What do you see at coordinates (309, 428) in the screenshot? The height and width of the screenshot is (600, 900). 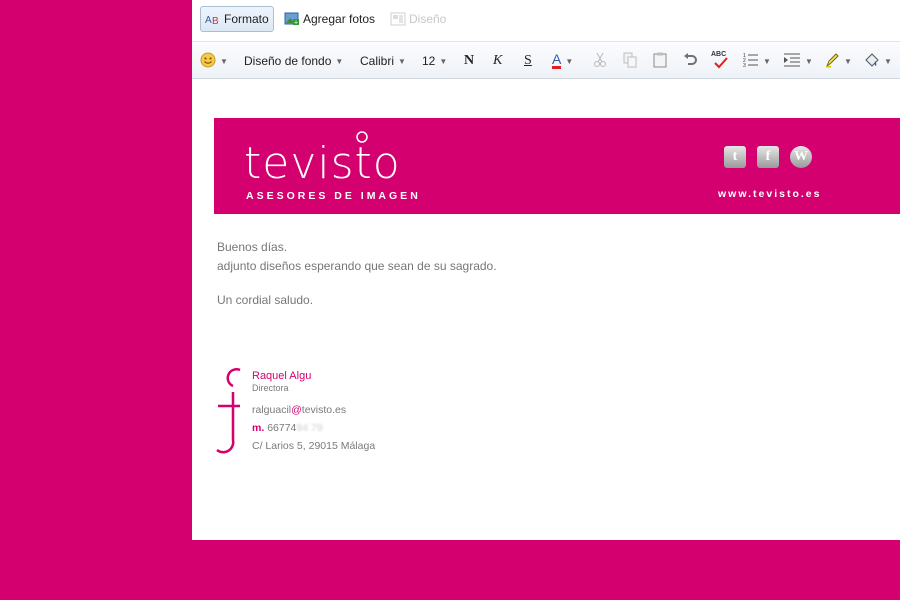 I see `phone-number-blurred: 94 79` at bounding box center [309, 428].